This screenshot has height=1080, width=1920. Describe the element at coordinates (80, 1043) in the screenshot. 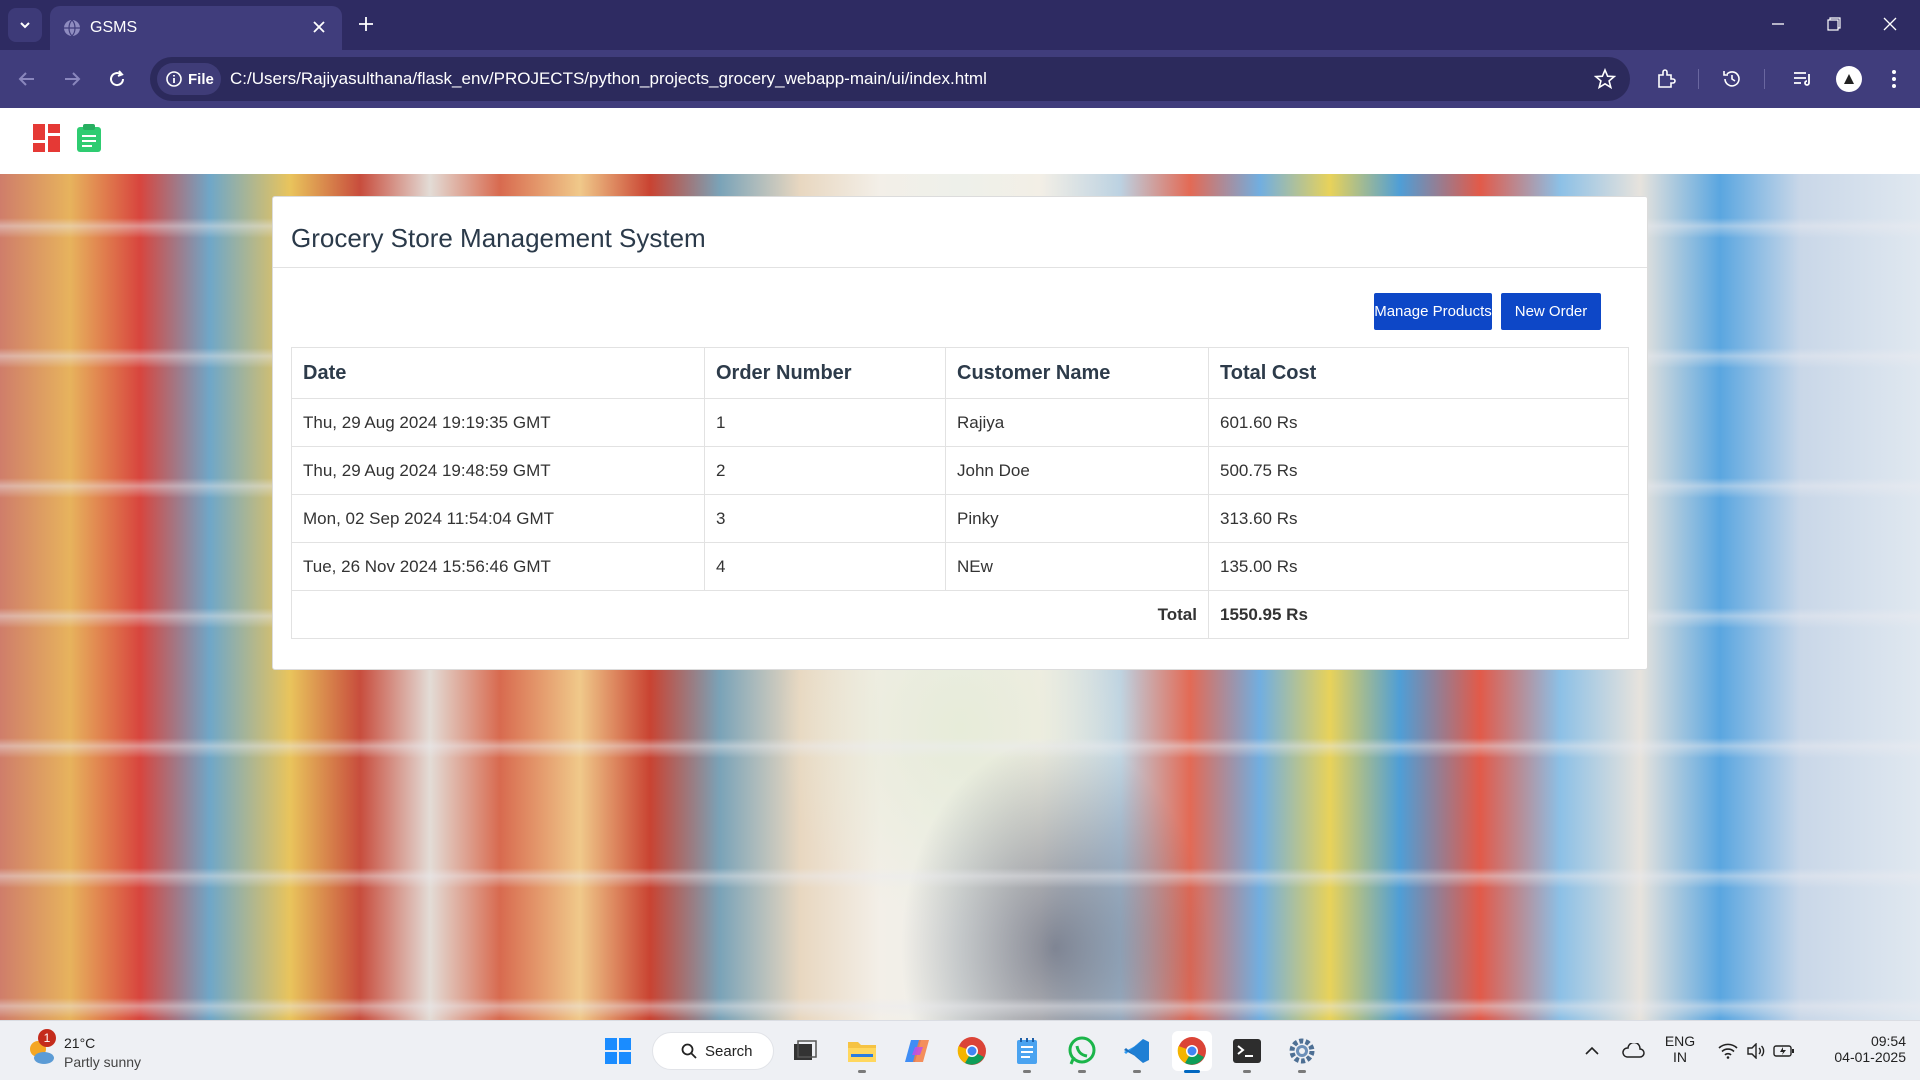

I see `weather-temp: 21°C` at that location.